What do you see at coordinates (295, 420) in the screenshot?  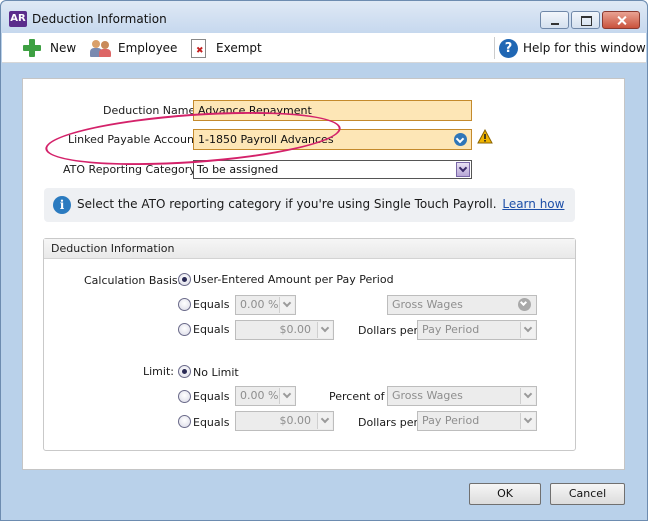 I see `limit-dollar-amount-value: $0.00` at bounding box center [295, 420].